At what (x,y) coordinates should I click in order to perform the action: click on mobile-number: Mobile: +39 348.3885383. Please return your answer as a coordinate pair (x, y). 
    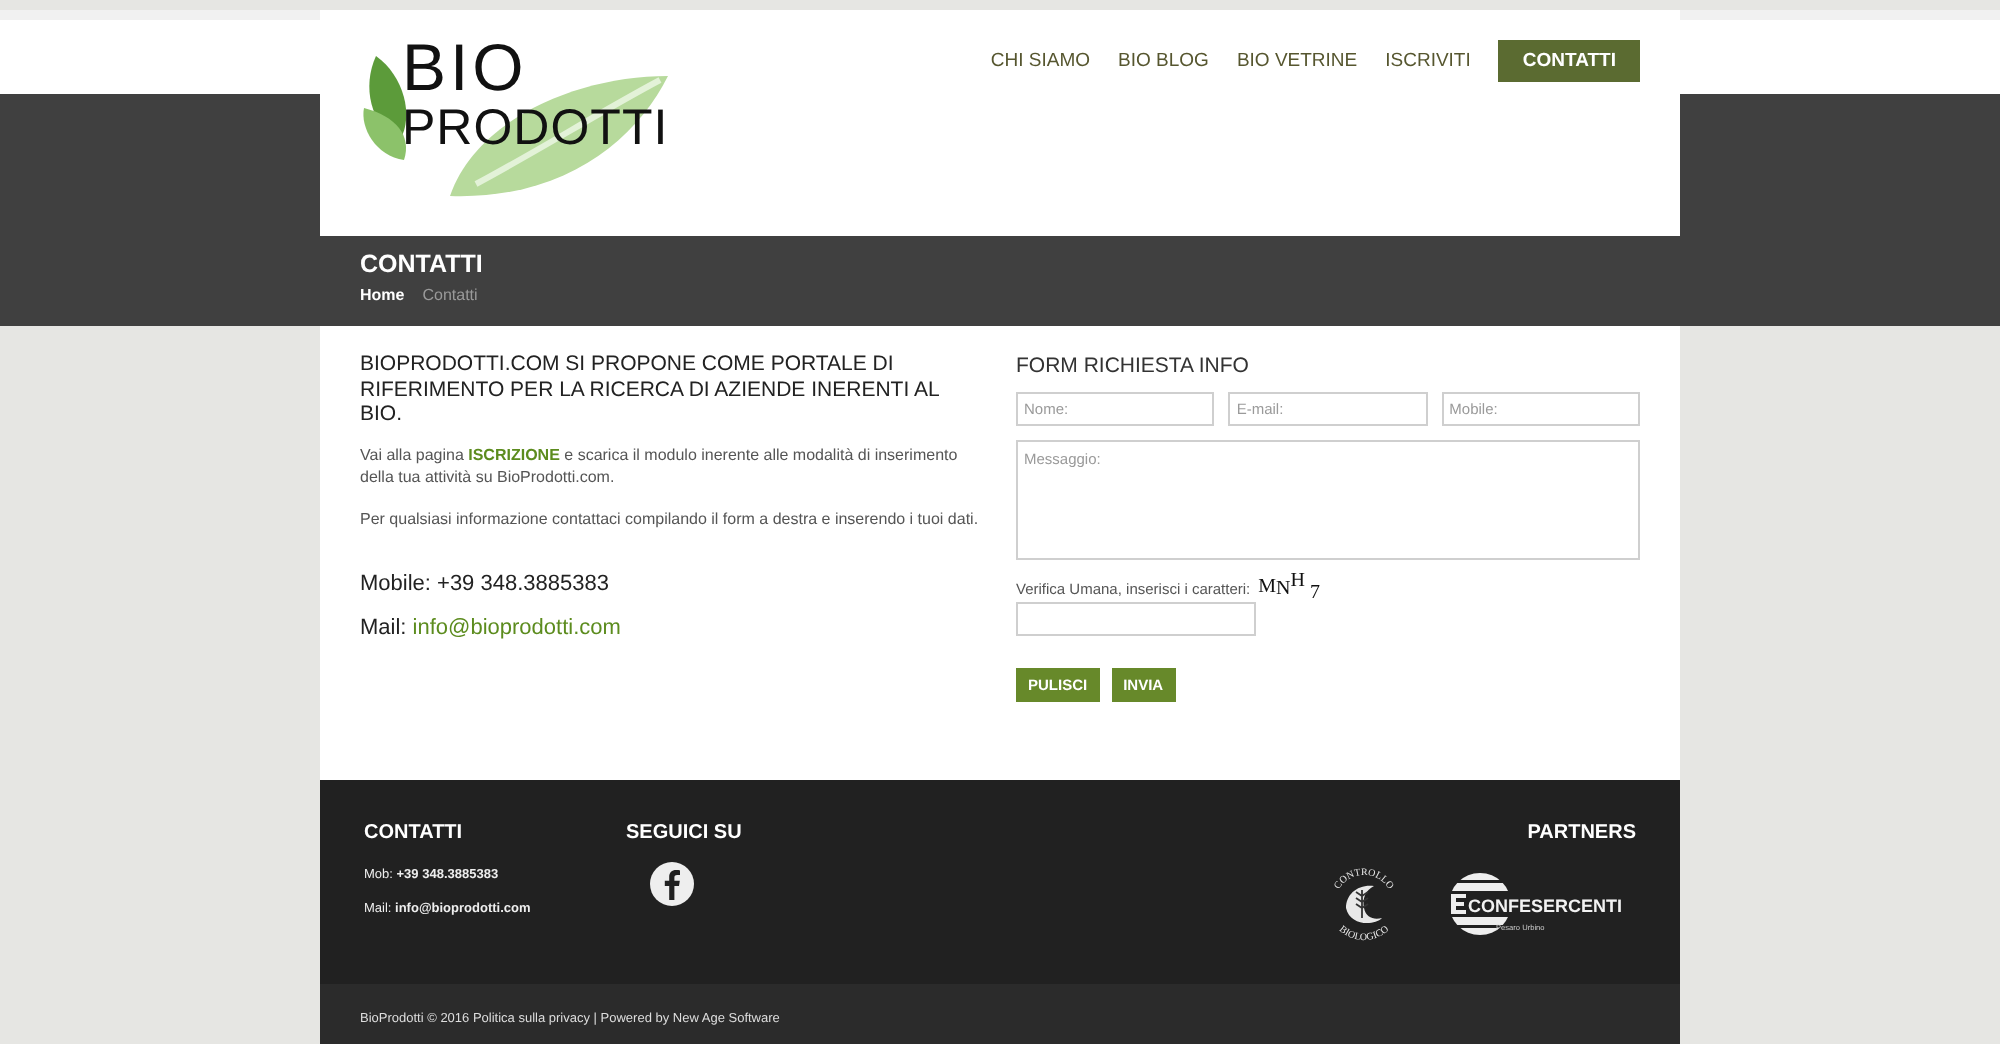
    Looking at the image, I should click on (484, 584).